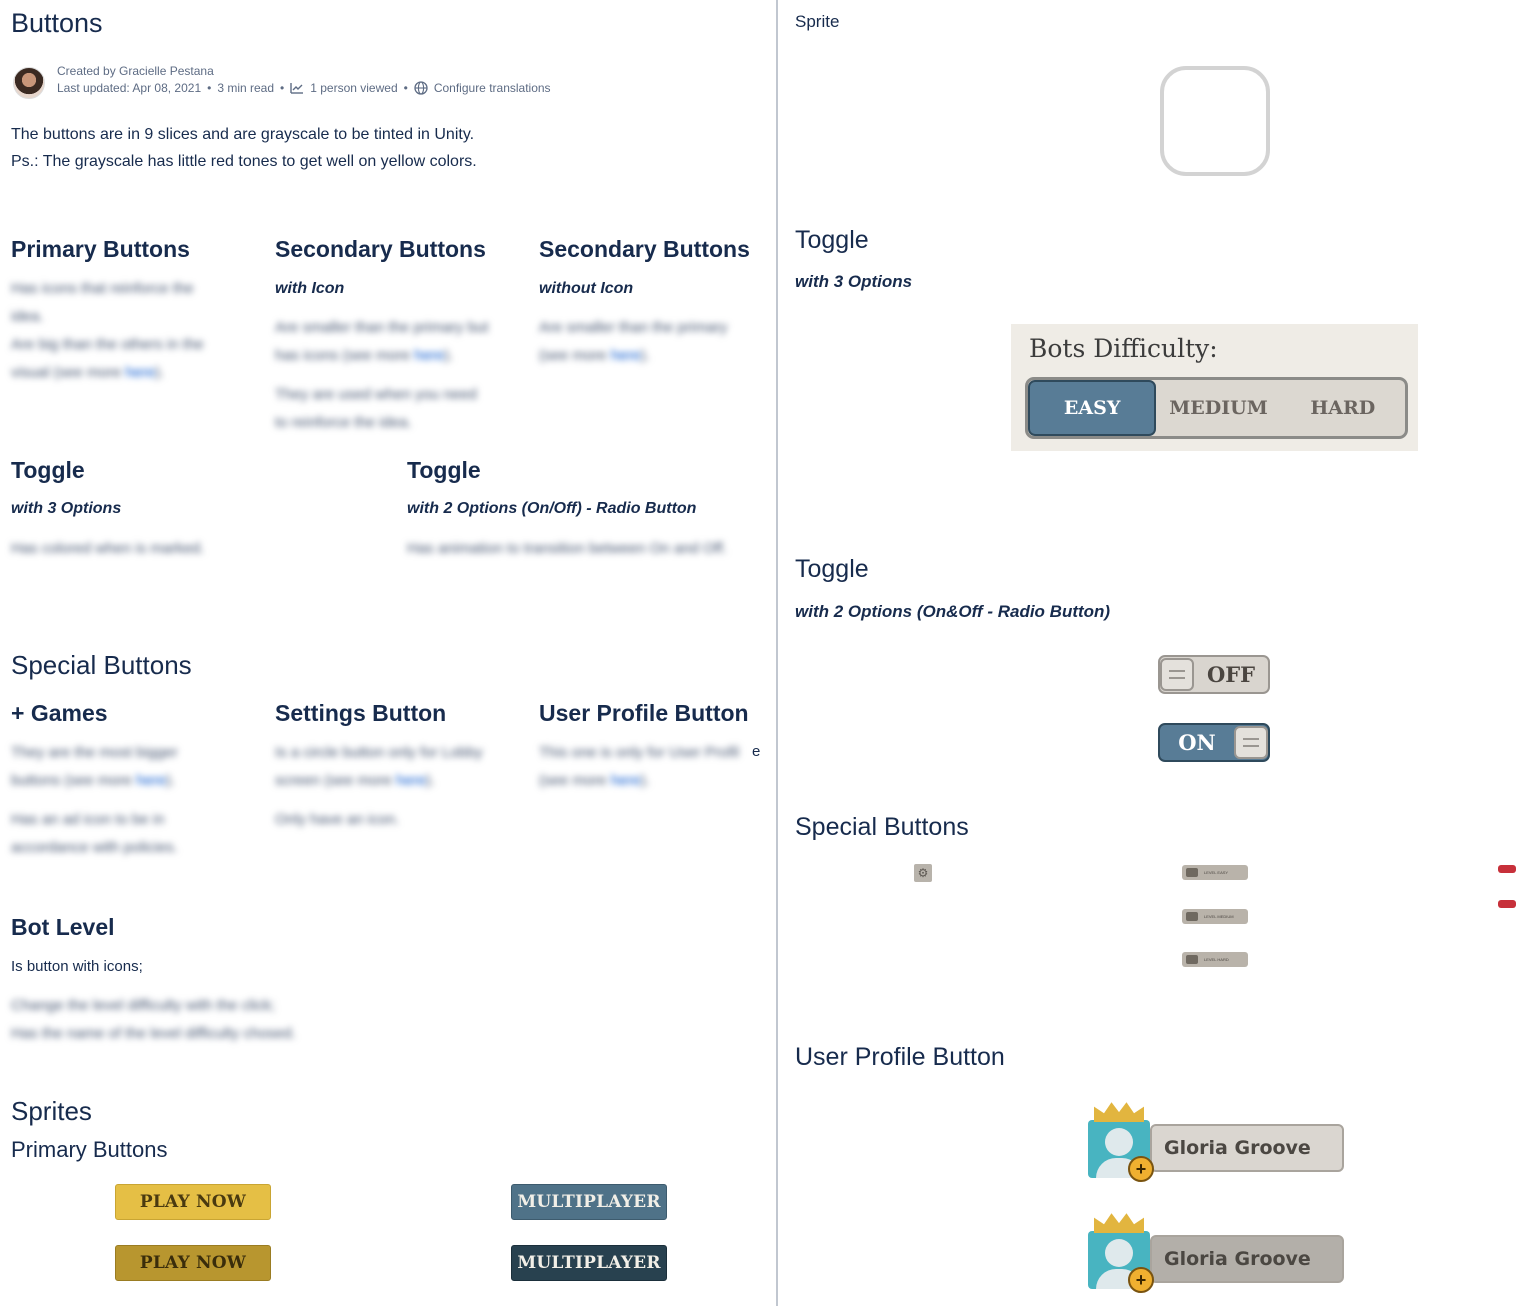 The height and width of the screenshot is (1306, 1540). Describe the element at coordinates (832, 240) in the screenshot. I see `right-toggle-3-heading: Toggle` at that location.